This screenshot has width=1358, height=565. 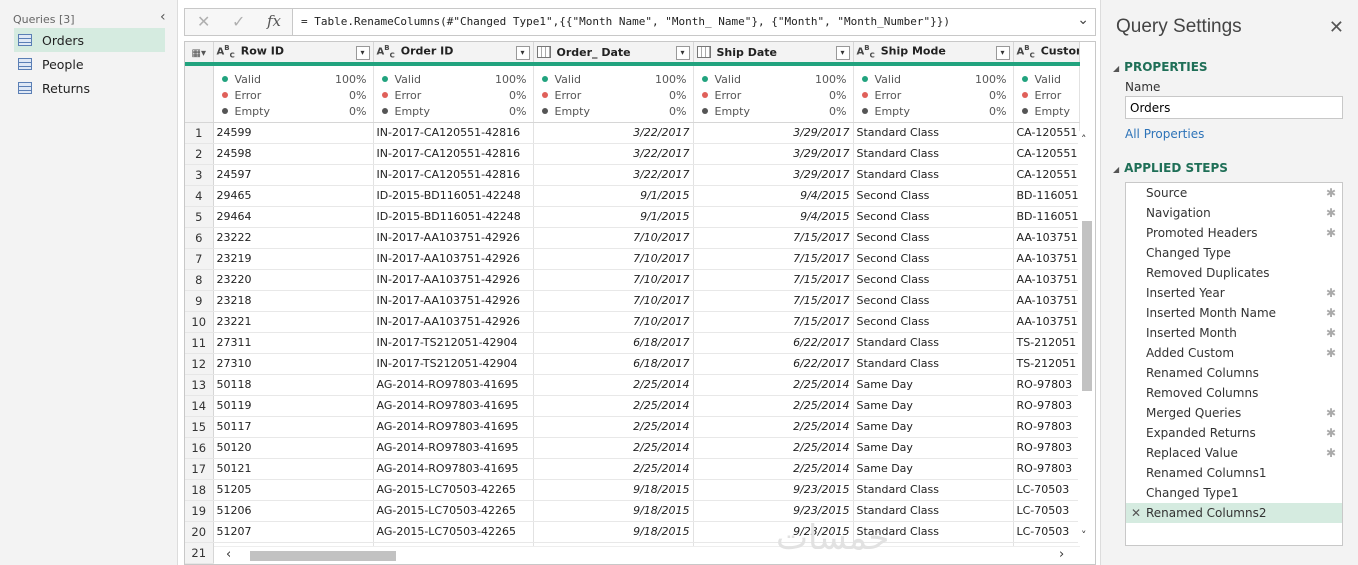 What do you see at coordinates (293, 322) in the screenshot?
I see `table-cell: 23221` at bounding box center [293, 322].